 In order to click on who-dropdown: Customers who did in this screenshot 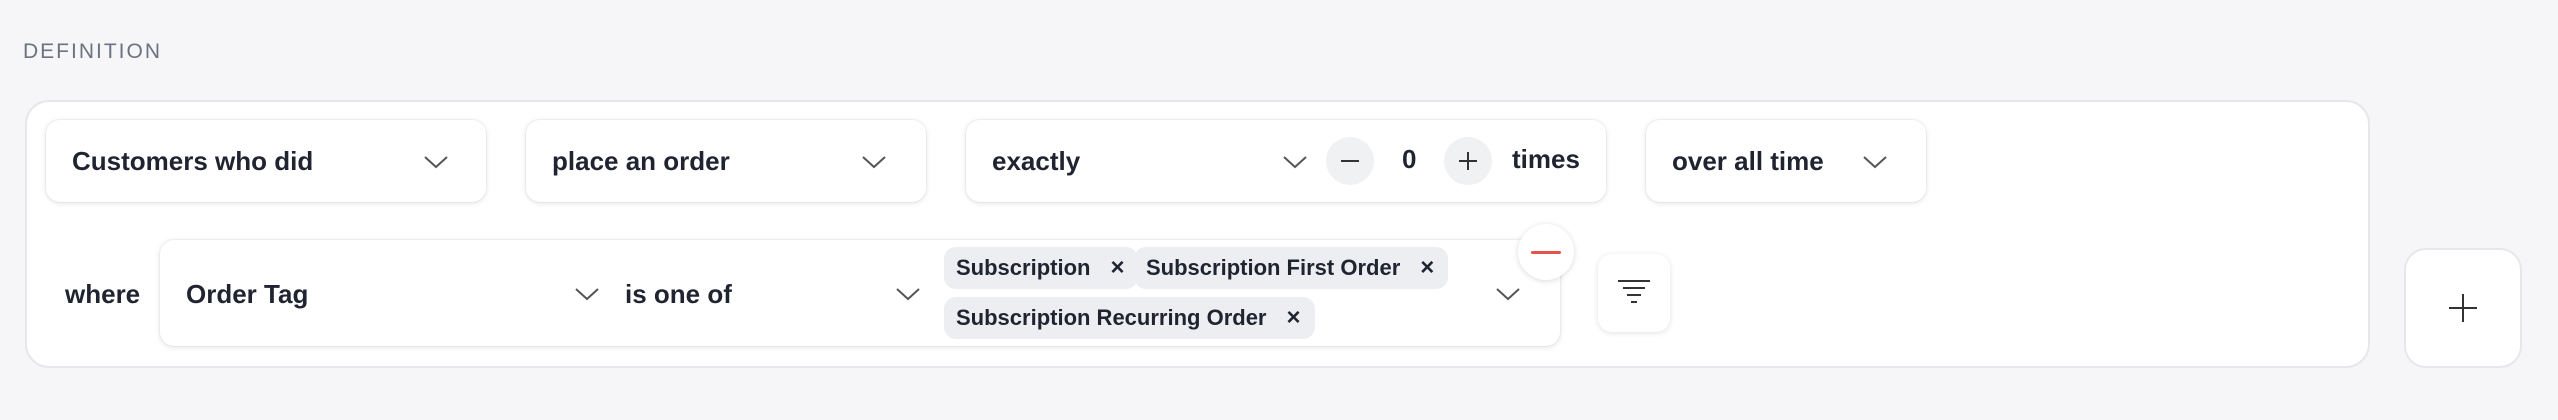, I will do `click(266, 161)`.